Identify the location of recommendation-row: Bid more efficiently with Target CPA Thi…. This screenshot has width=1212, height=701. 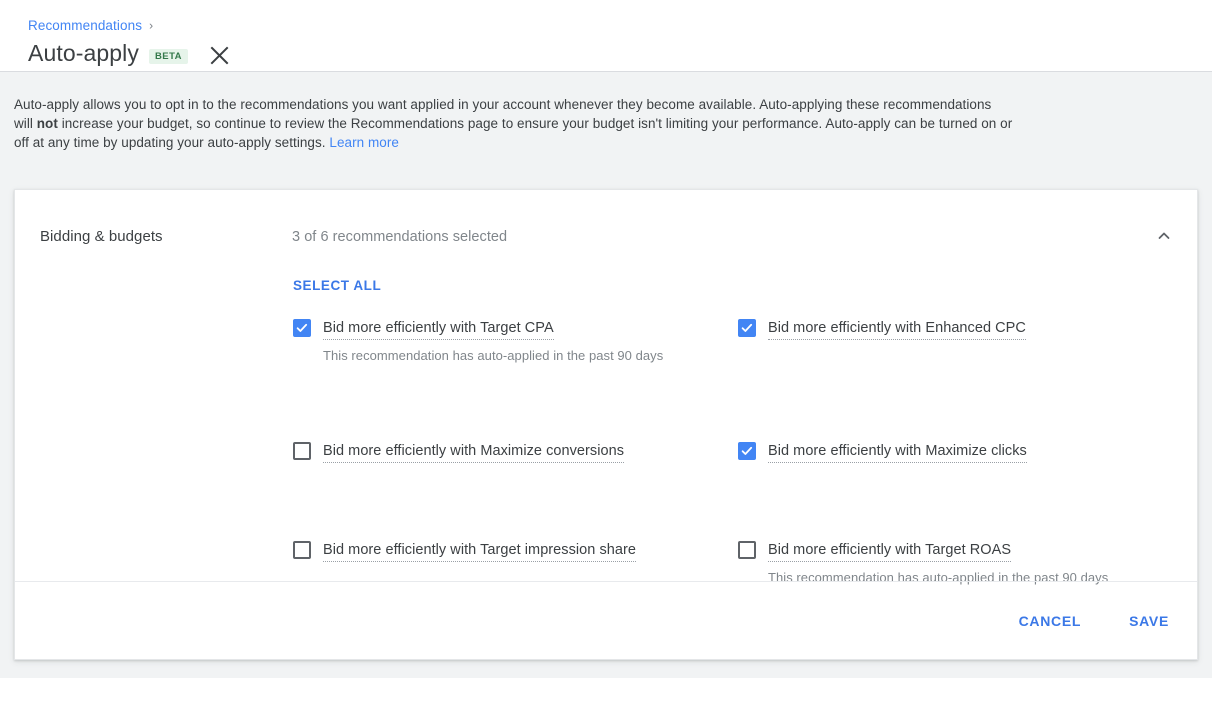
(738, 341).